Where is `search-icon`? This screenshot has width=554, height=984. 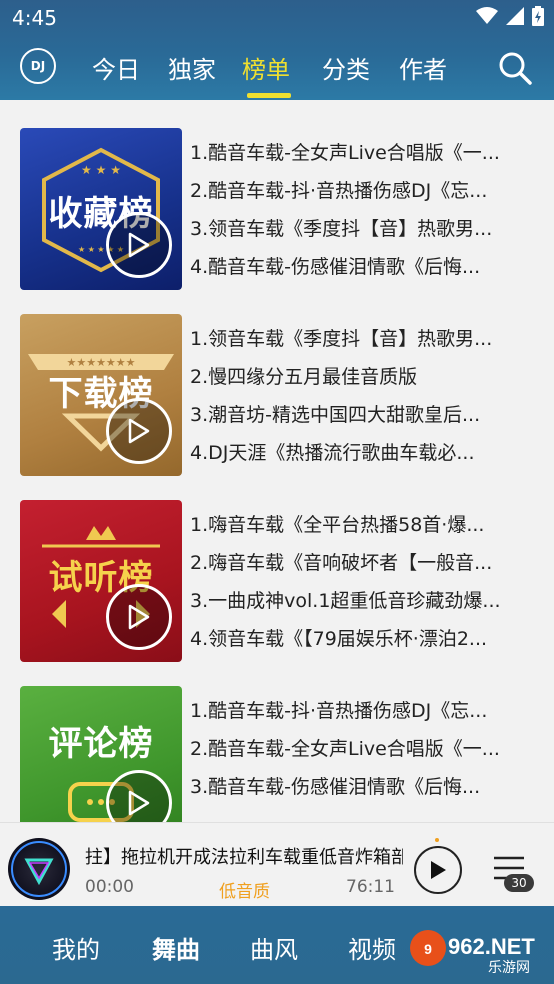
search-icon is located at coordinates (515, 68).